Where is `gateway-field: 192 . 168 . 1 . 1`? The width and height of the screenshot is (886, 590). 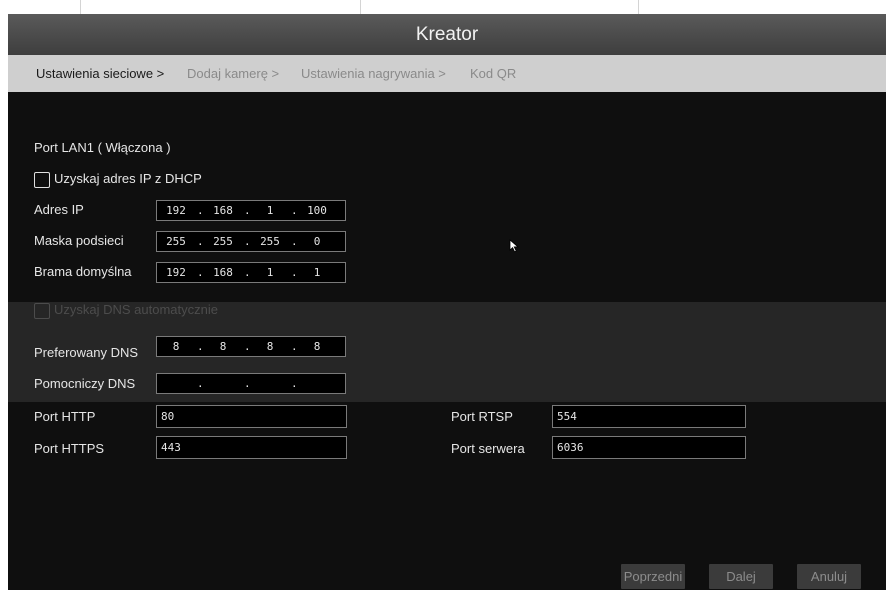 gateway-field: 192 . 168 . 1 . 1 is located at coordinates (251, 272).